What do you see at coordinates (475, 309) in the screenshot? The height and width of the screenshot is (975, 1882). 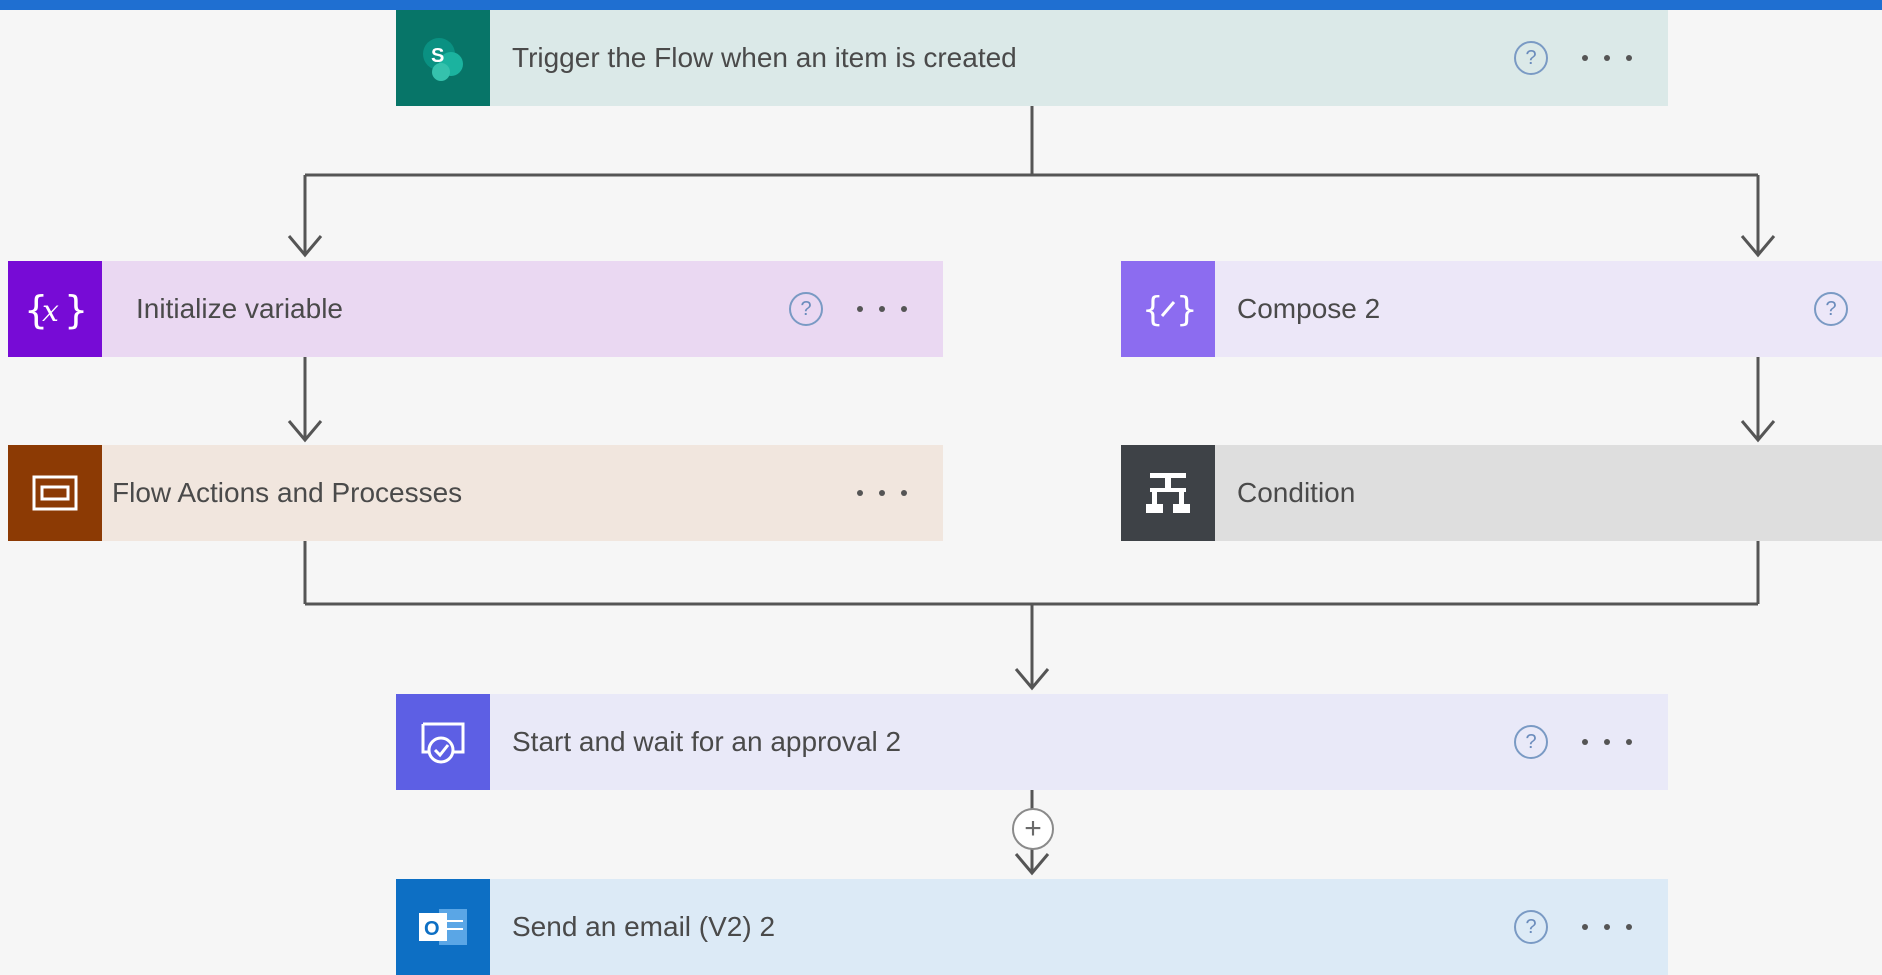 I see `initialize-variable-card: { x } Initialize variable ?` at bounding box center [475, 309].